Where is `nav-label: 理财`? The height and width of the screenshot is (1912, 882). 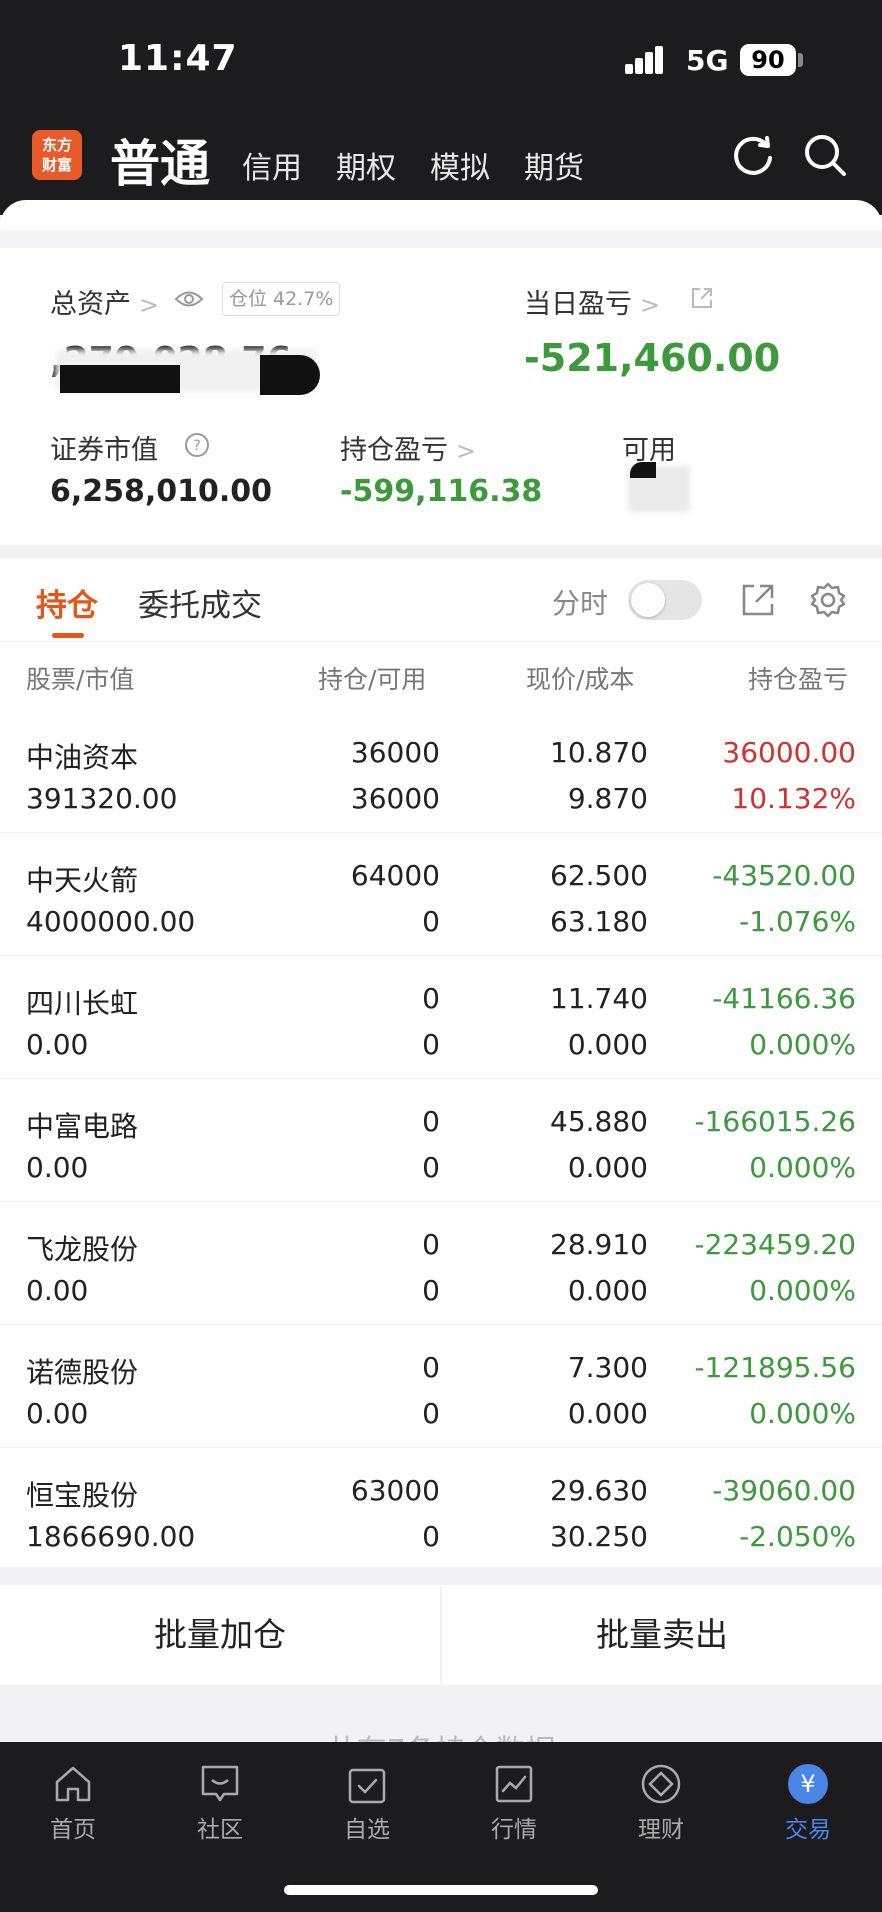
nav-label: 理财 is located at coordinates (661, 1830).